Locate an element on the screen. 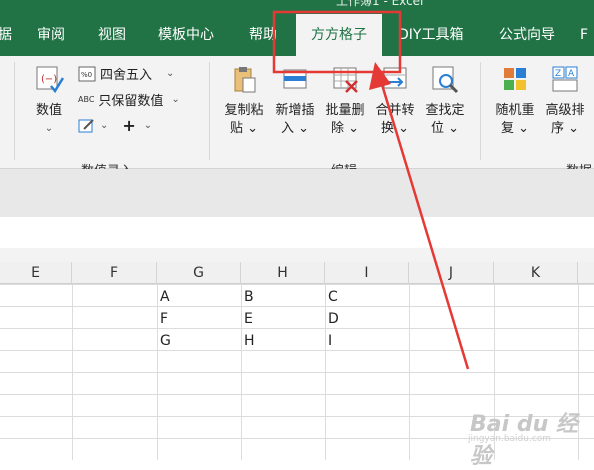 This screenshot has width=594, height=470. watermark-url: jingyan.baidu.com is located at coordinates (510, 439).